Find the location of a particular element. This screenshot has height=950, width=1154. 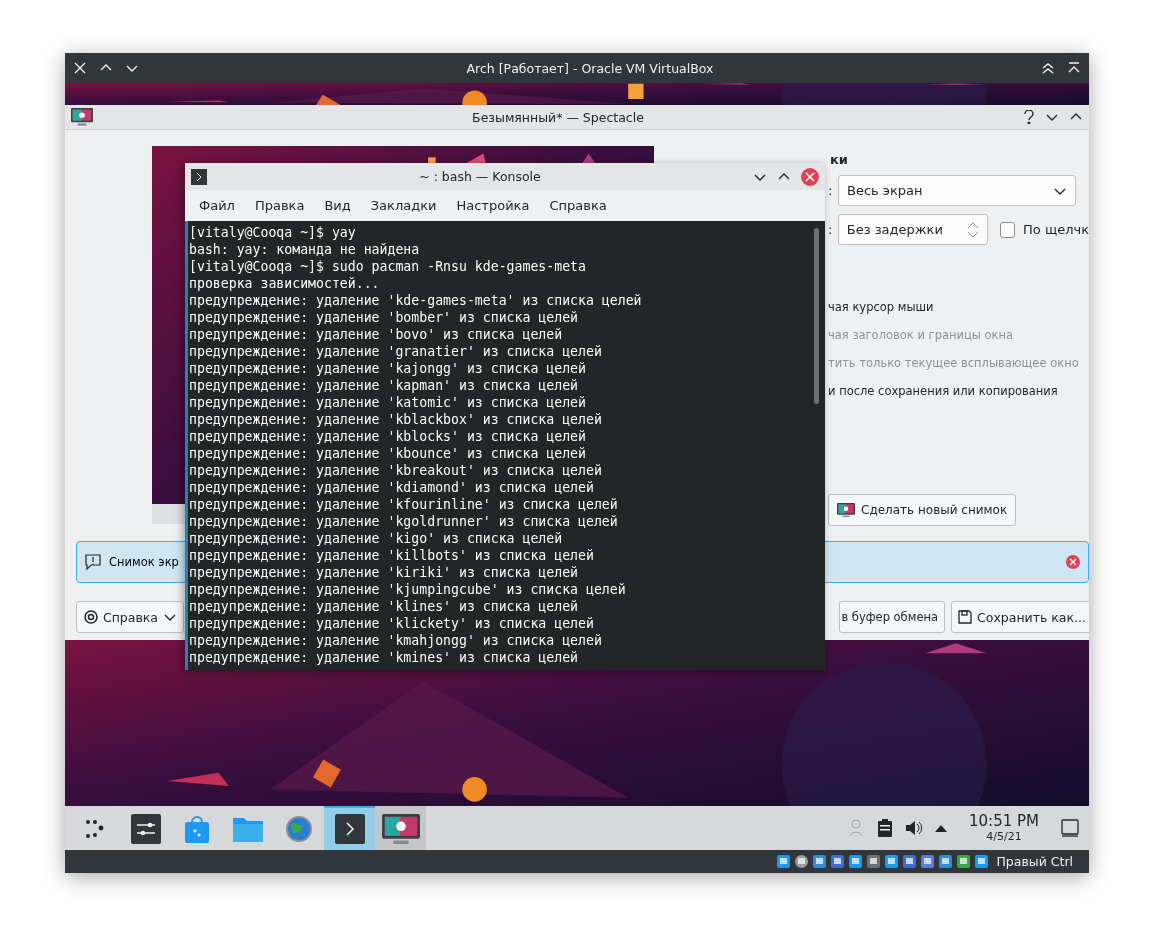

terminal-line: предупреждение: удаление 'kbreakout' из списка целей is located at coordinates (396, 470).